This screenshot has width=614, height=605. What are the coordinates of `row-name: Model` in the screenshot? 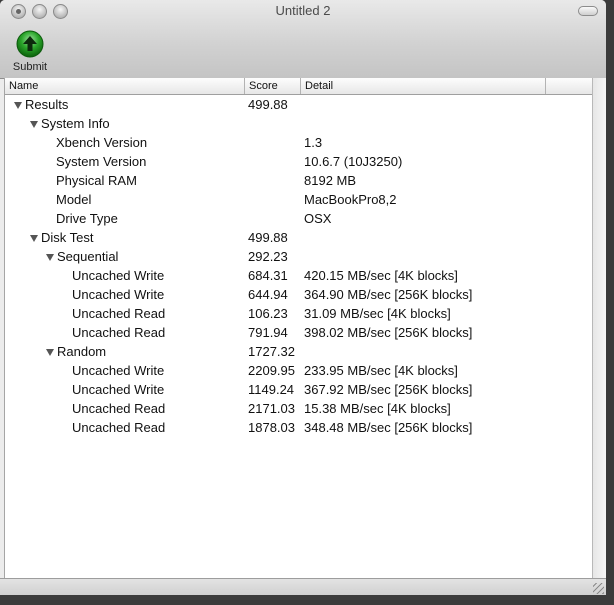 It's located at (74, 199).